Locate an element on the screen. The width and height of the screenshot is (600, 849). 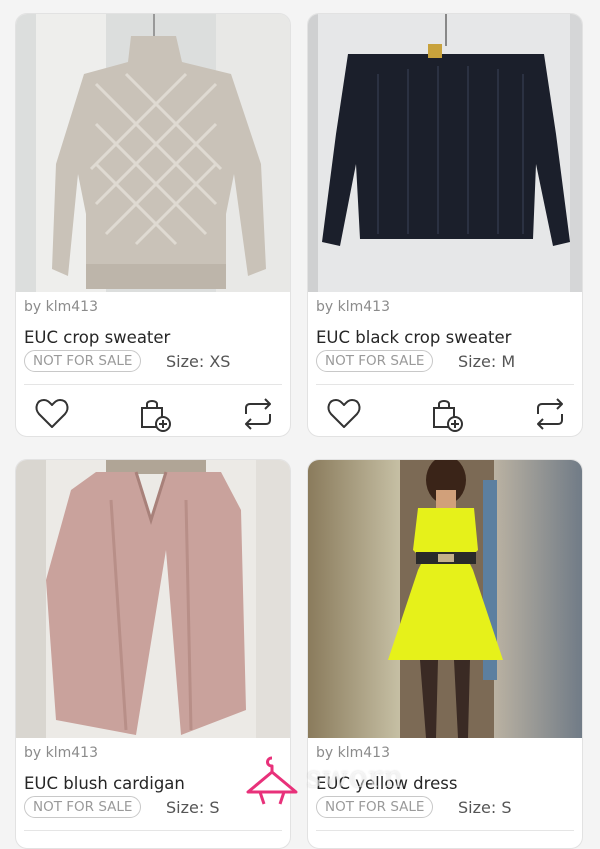
listing-title: EUC yellow dress is located at coordinates (386, 783).